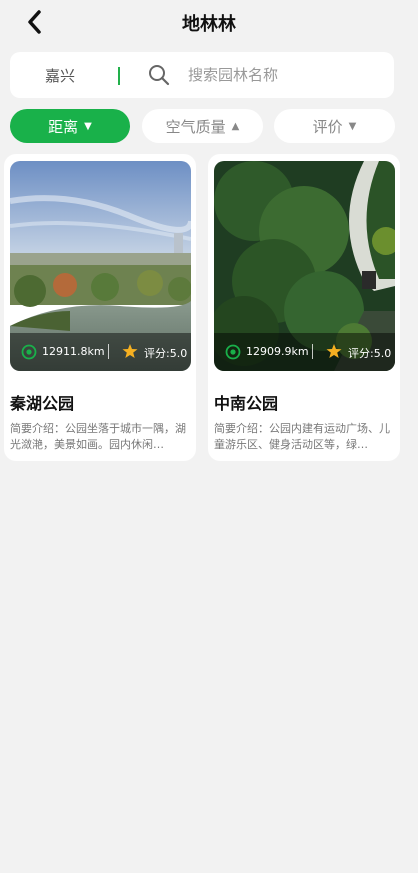  I want to click on stat-bar: 12909.9km 评分:5.0, so click(304, 352).